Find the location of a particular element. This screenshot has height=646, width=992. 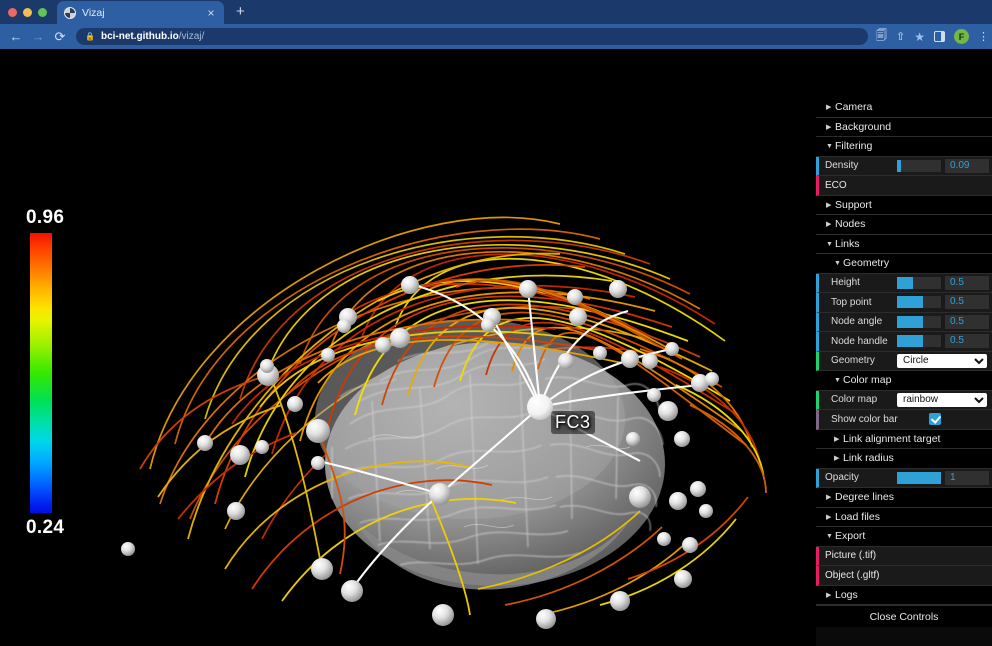

top-point-value: 0.5 is located at coordinates (967, 302).